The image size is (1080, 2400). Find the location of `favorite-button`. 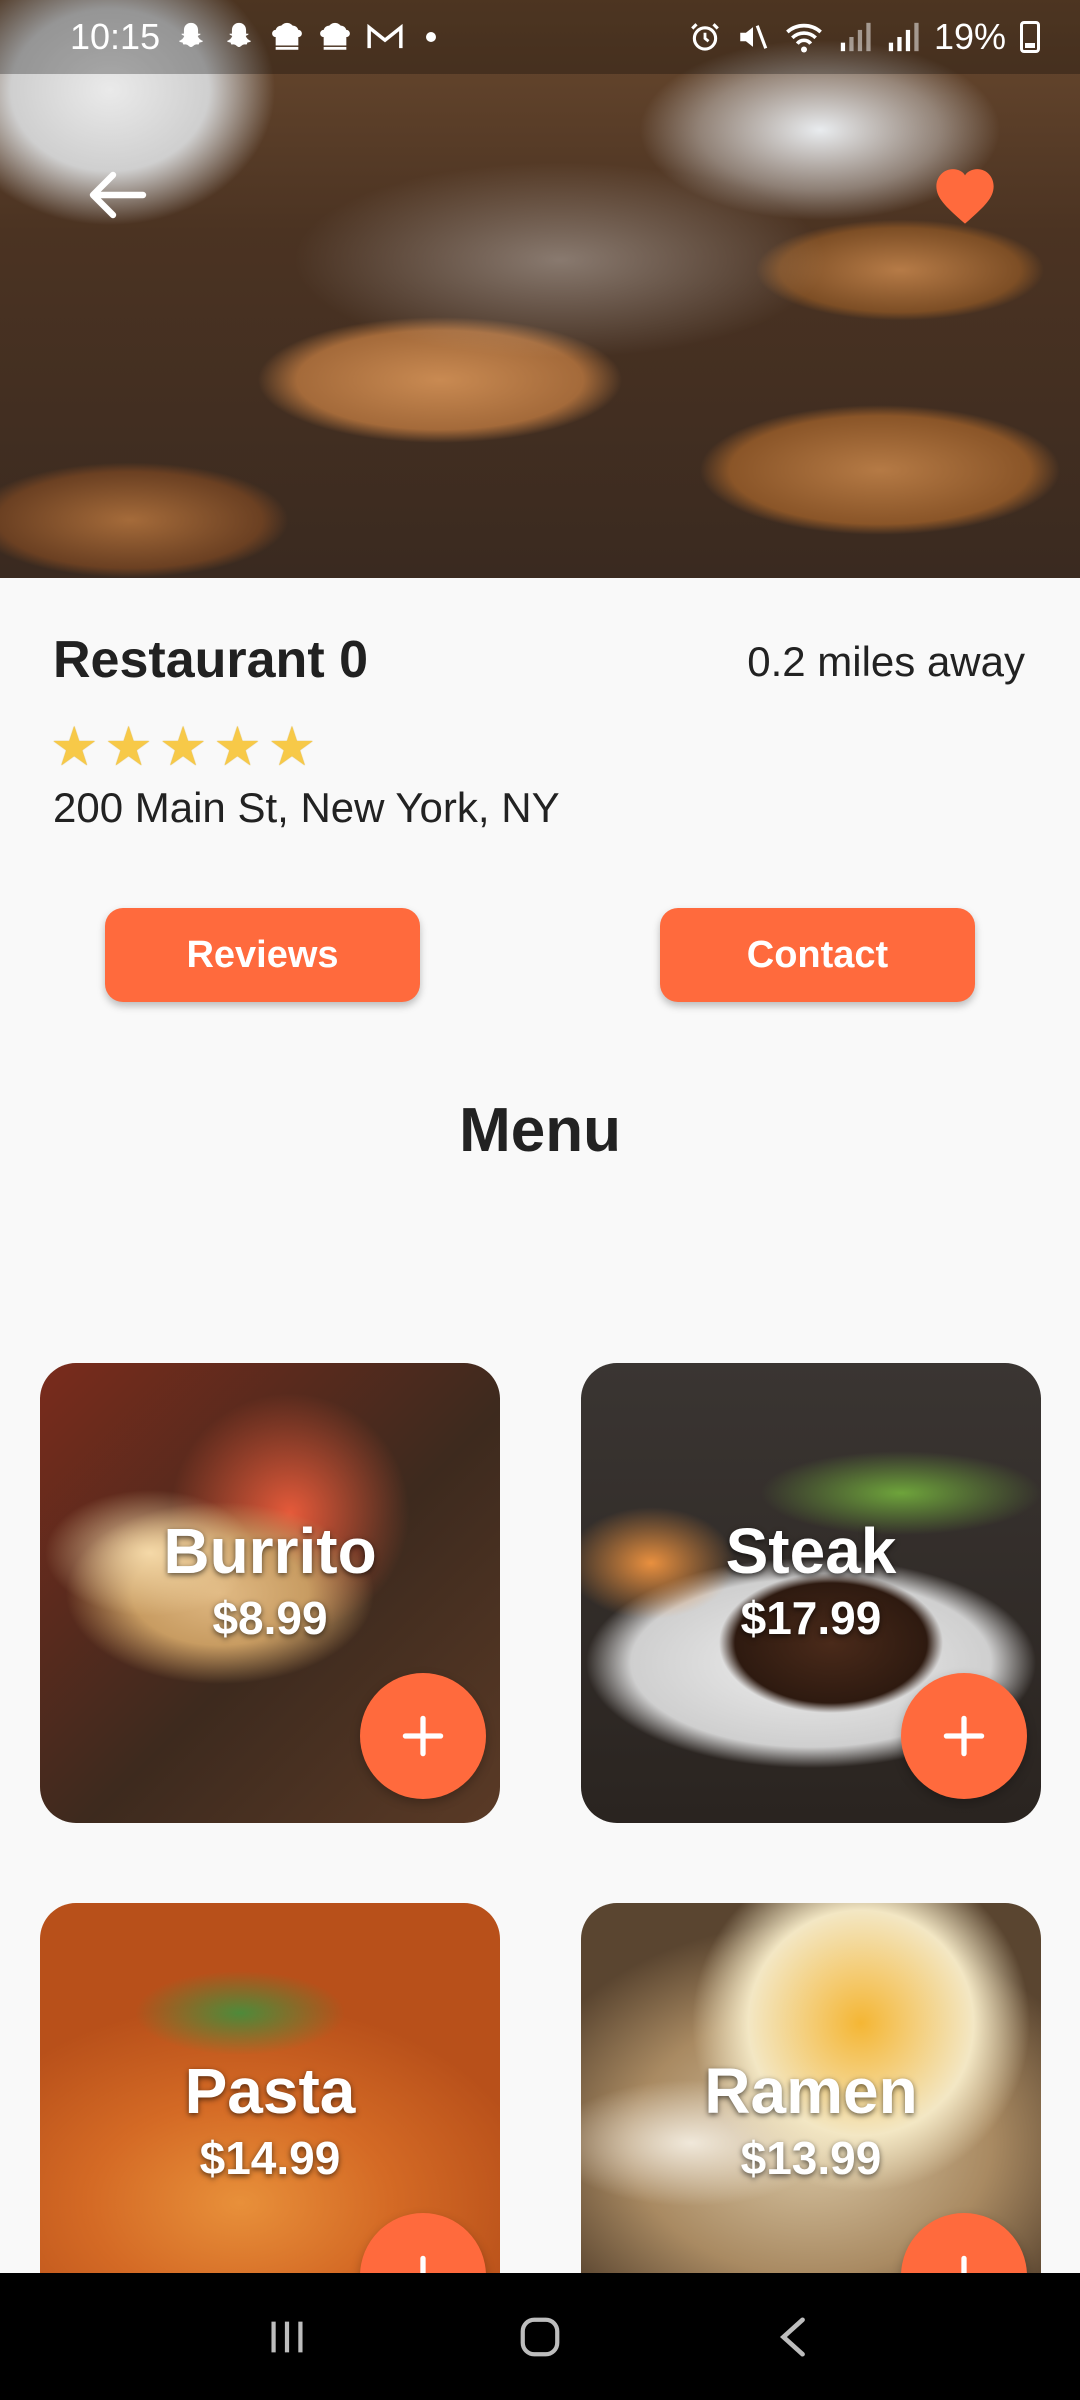

favorite-button is located at coordinates (965, 195).